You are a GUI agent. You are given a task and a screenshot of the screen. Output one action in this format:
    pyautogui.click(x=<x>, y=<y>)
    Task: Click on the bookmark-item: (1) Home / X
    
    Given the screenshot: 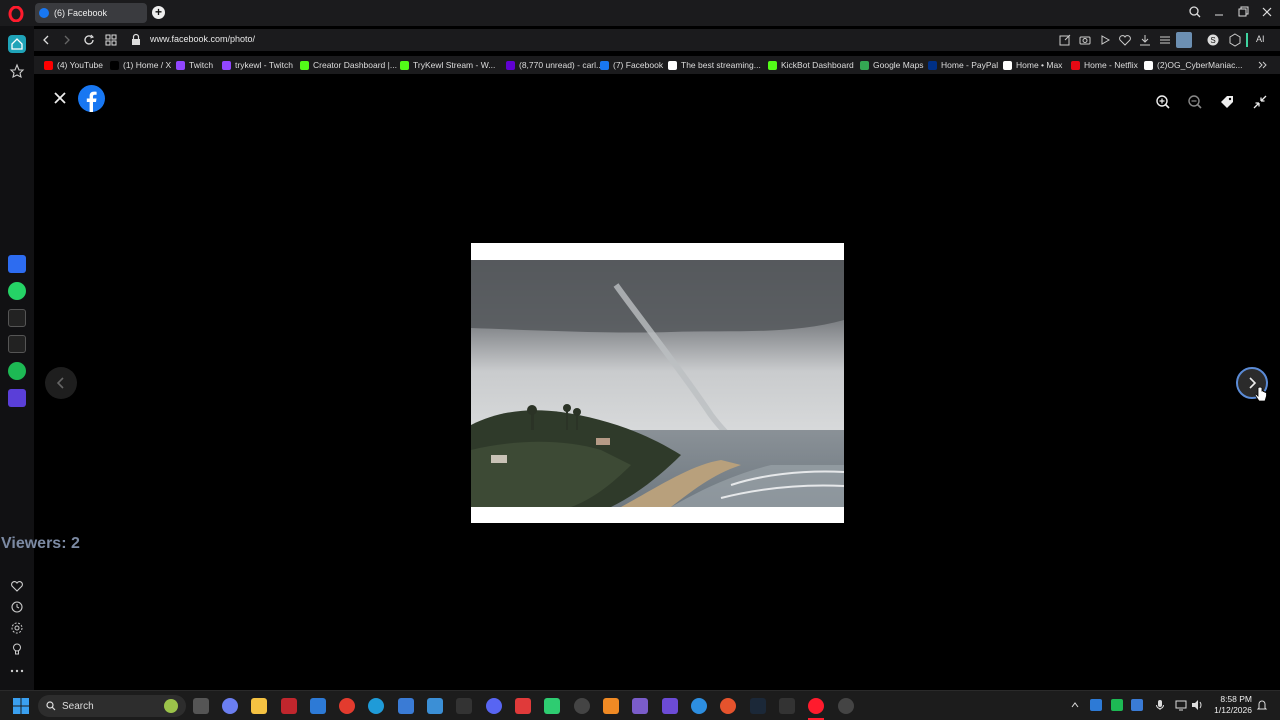 What is the action you would take?
    pyautogui.click(x=140, y=65)
    